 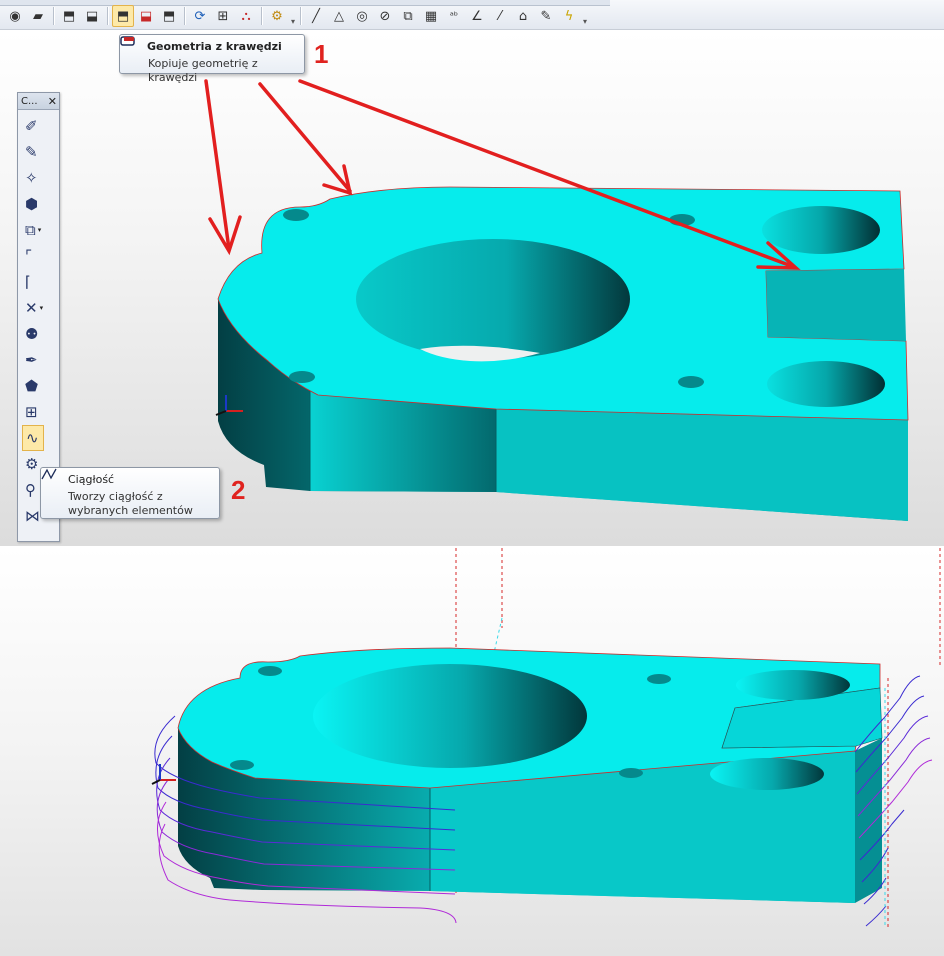 I want to click on triangle-icon: △, so click(x=339, y=16).